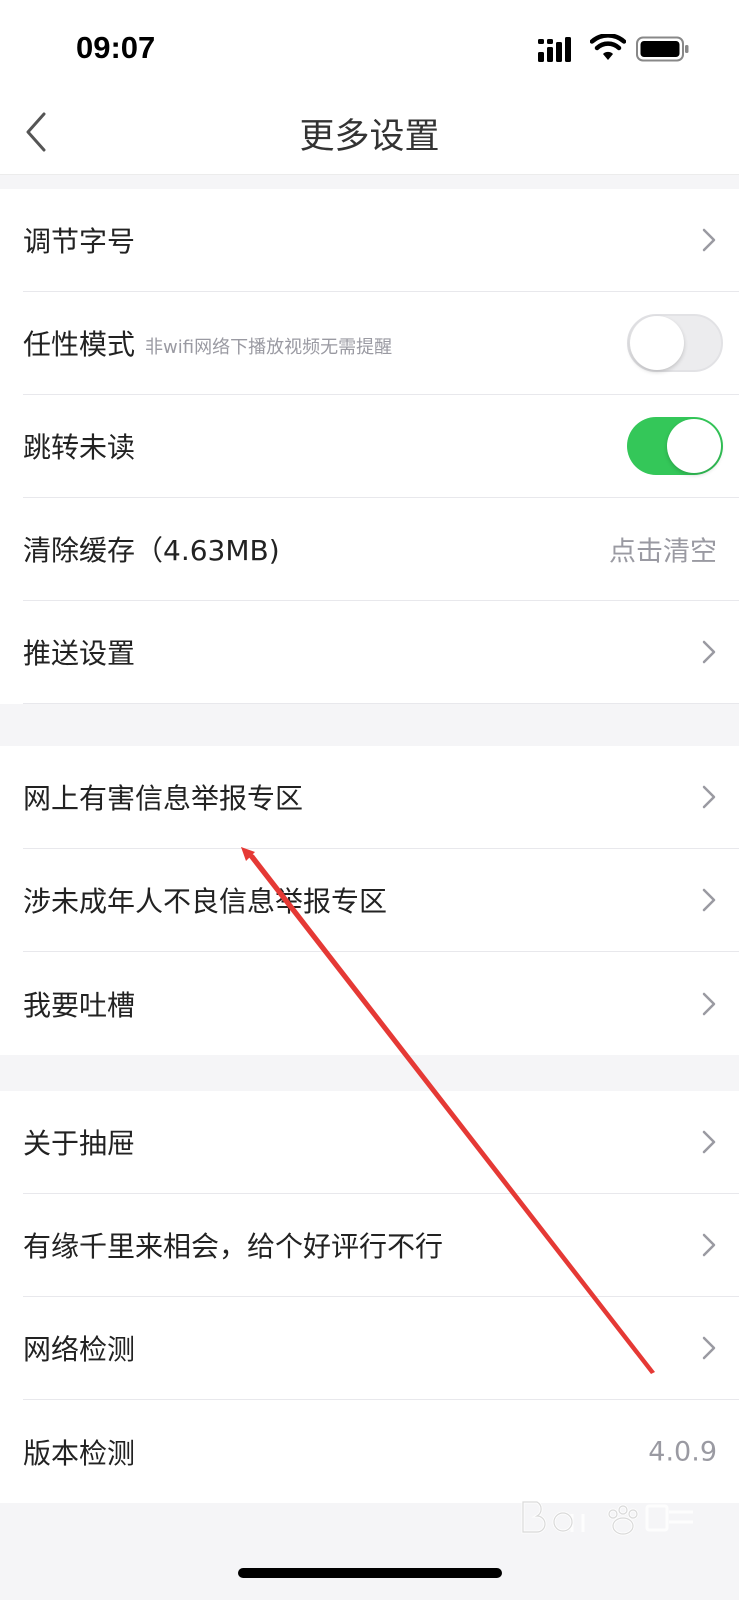  Describe the element at coordinates (381, 240) in the screenshot. I see `font-size-row: 调节字号` at that location.